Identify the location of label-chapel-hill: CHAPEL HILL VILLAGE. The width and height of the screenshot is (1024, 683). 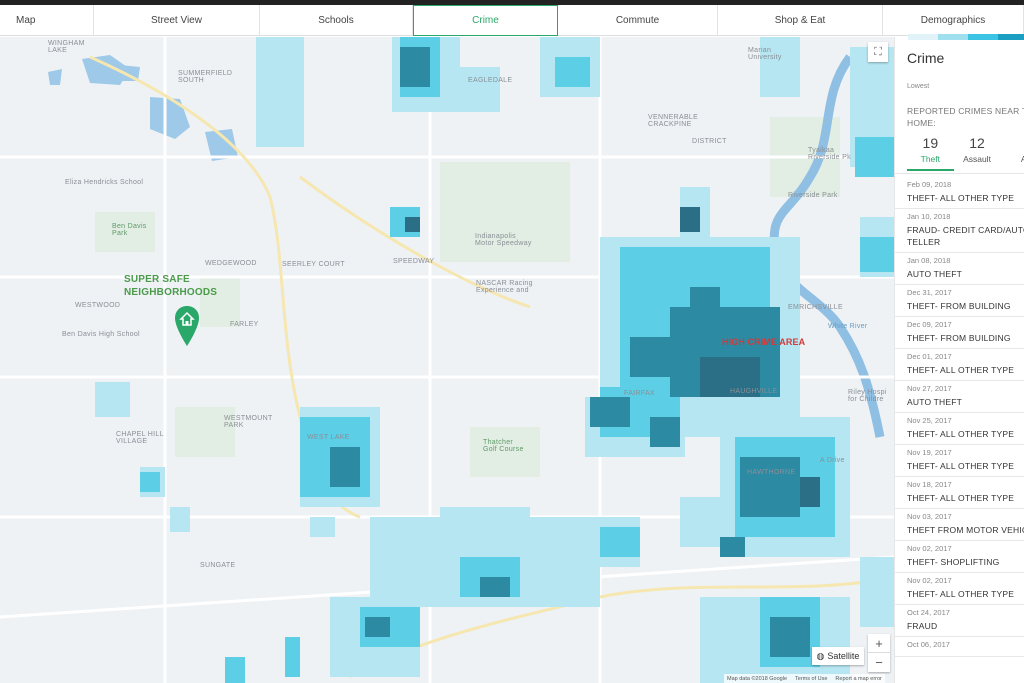
(140, 438).